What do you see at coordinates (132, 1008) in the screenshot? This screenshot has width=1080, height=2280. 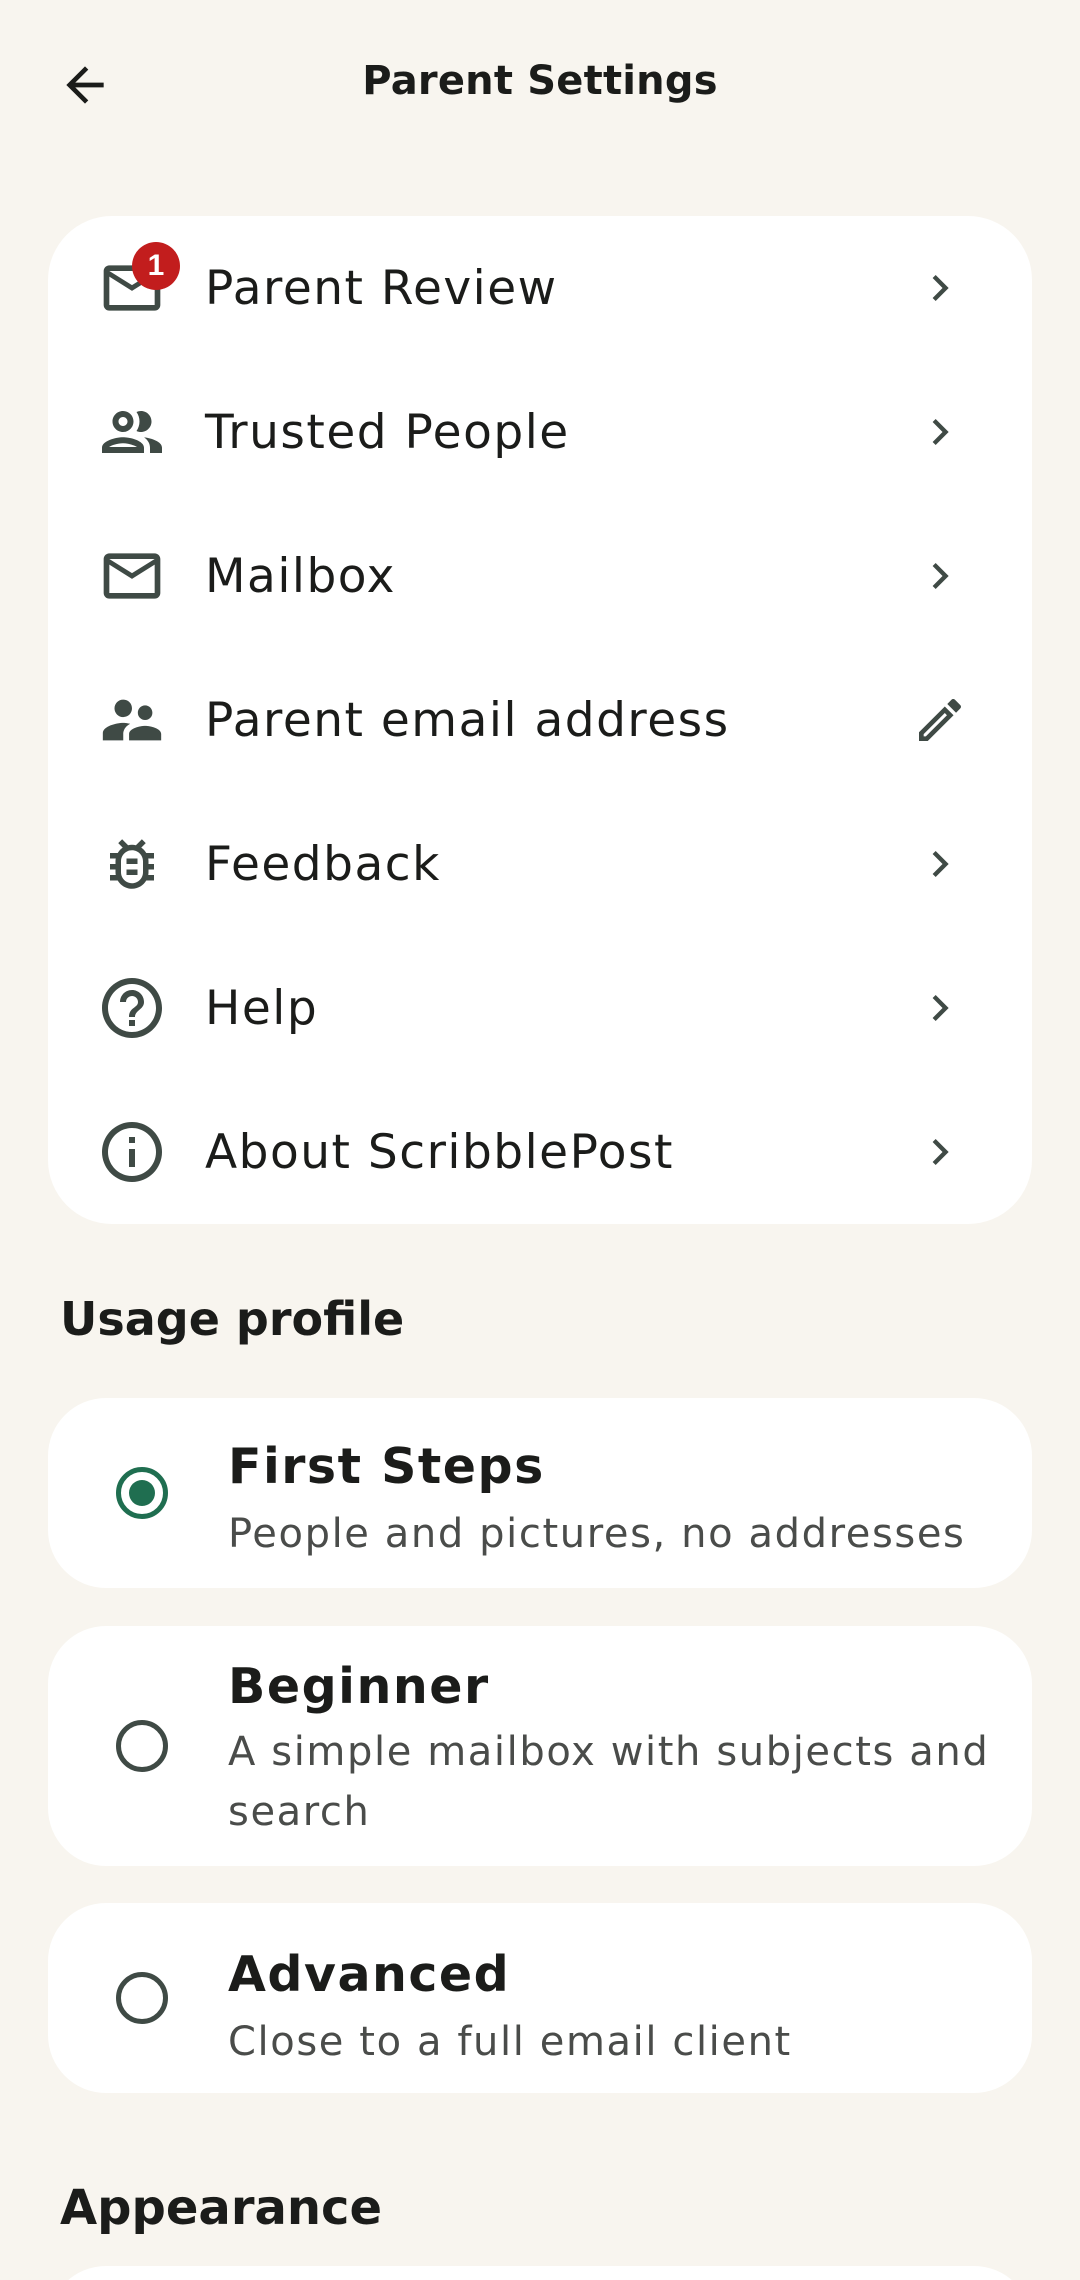 I see `help-circle-icon` at bounding box center [132, 1008].